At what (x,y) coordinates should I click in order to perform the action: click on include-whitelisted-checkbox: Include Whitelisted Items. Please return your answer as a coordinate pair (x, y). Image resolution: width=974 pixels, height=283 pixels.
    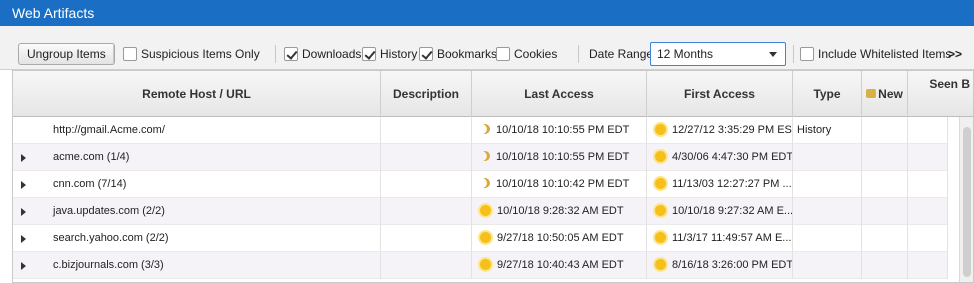
    Looking at the image, I should click on (875, 54).